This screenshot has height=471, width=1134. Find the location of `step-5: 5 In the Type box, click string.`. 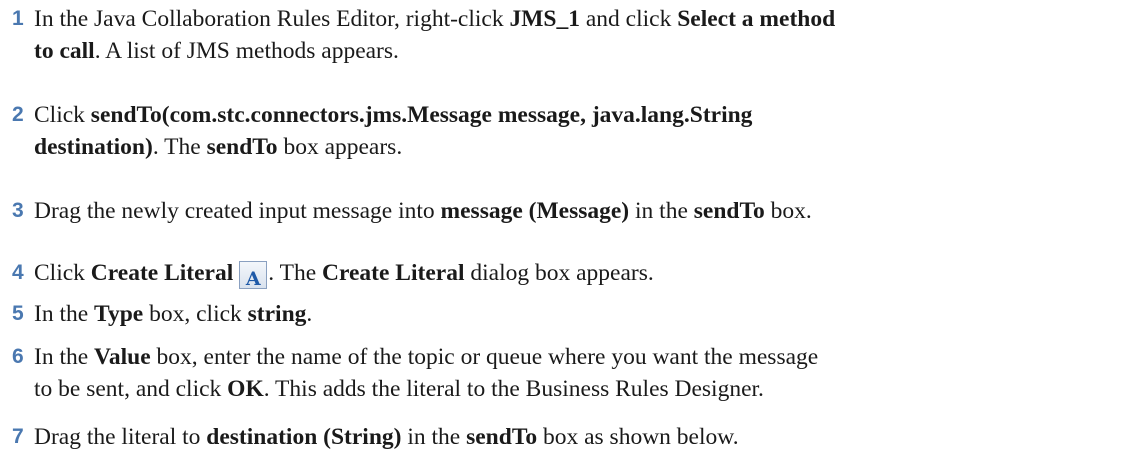

step-5: 5 In the Type box, click string. is located at coordinates (569, 314).